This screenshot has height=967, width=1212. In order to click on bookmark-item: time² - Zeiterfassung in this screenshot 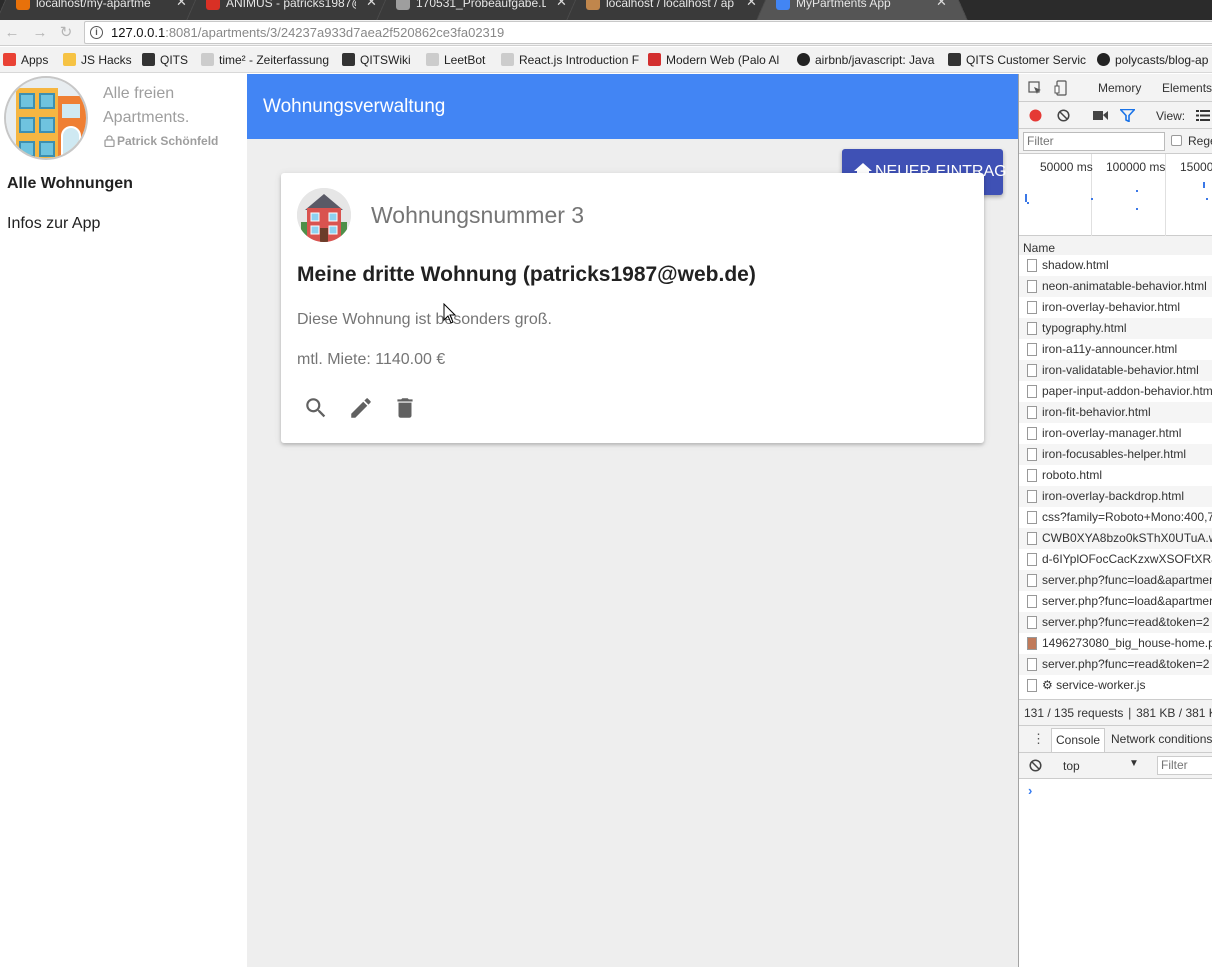, I will do `click(268, 59)`.